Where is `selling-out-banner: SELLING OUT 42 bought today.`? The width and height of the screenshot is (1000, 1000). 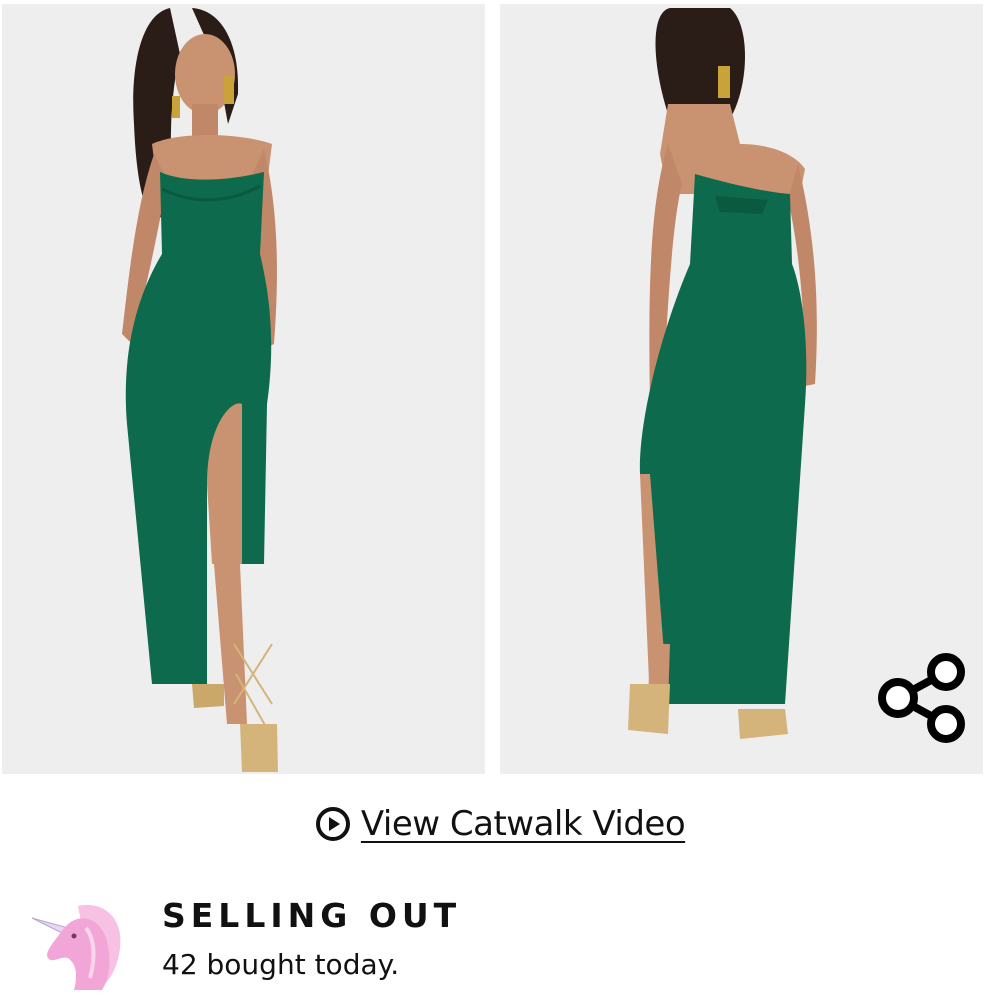 selling-out-banner: SELLING OUT 42 bought today. is located at coordinates (500, 940).